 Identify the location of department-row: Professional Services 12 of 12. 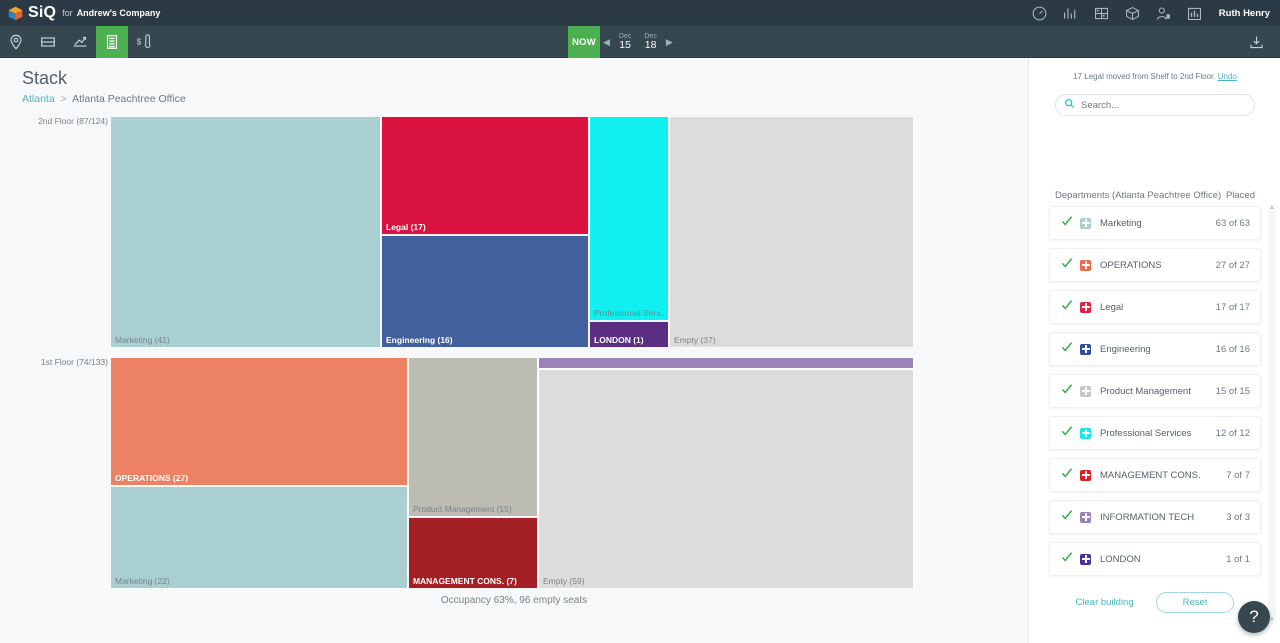
(1155, 433).